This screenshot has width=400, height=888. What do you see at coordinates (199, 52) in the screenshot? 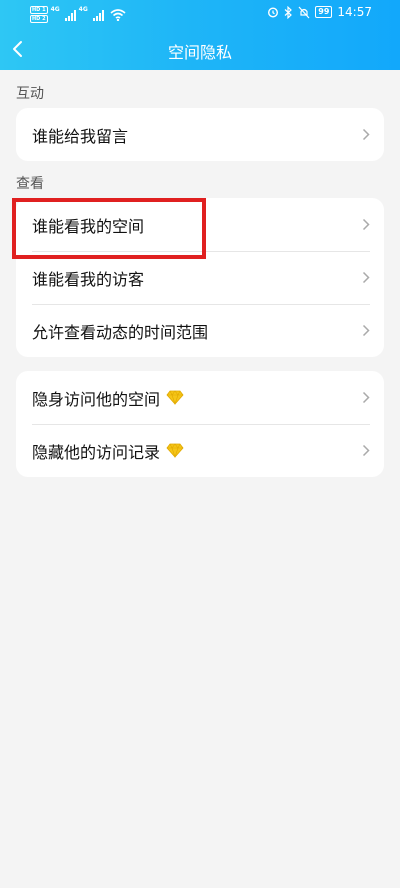
I see `page-title: 空间隐私` at bounding box center [199, 52].